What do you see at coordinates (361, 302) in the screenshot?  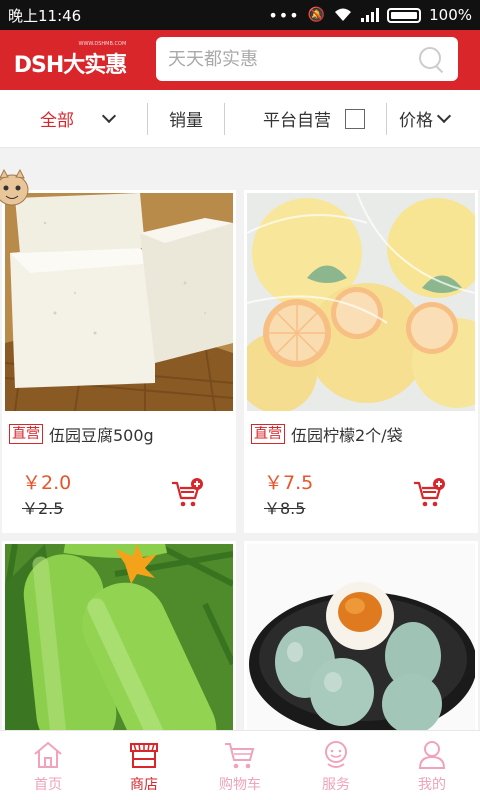 I see `product-image-lemon` at bounding box center [361, 302].